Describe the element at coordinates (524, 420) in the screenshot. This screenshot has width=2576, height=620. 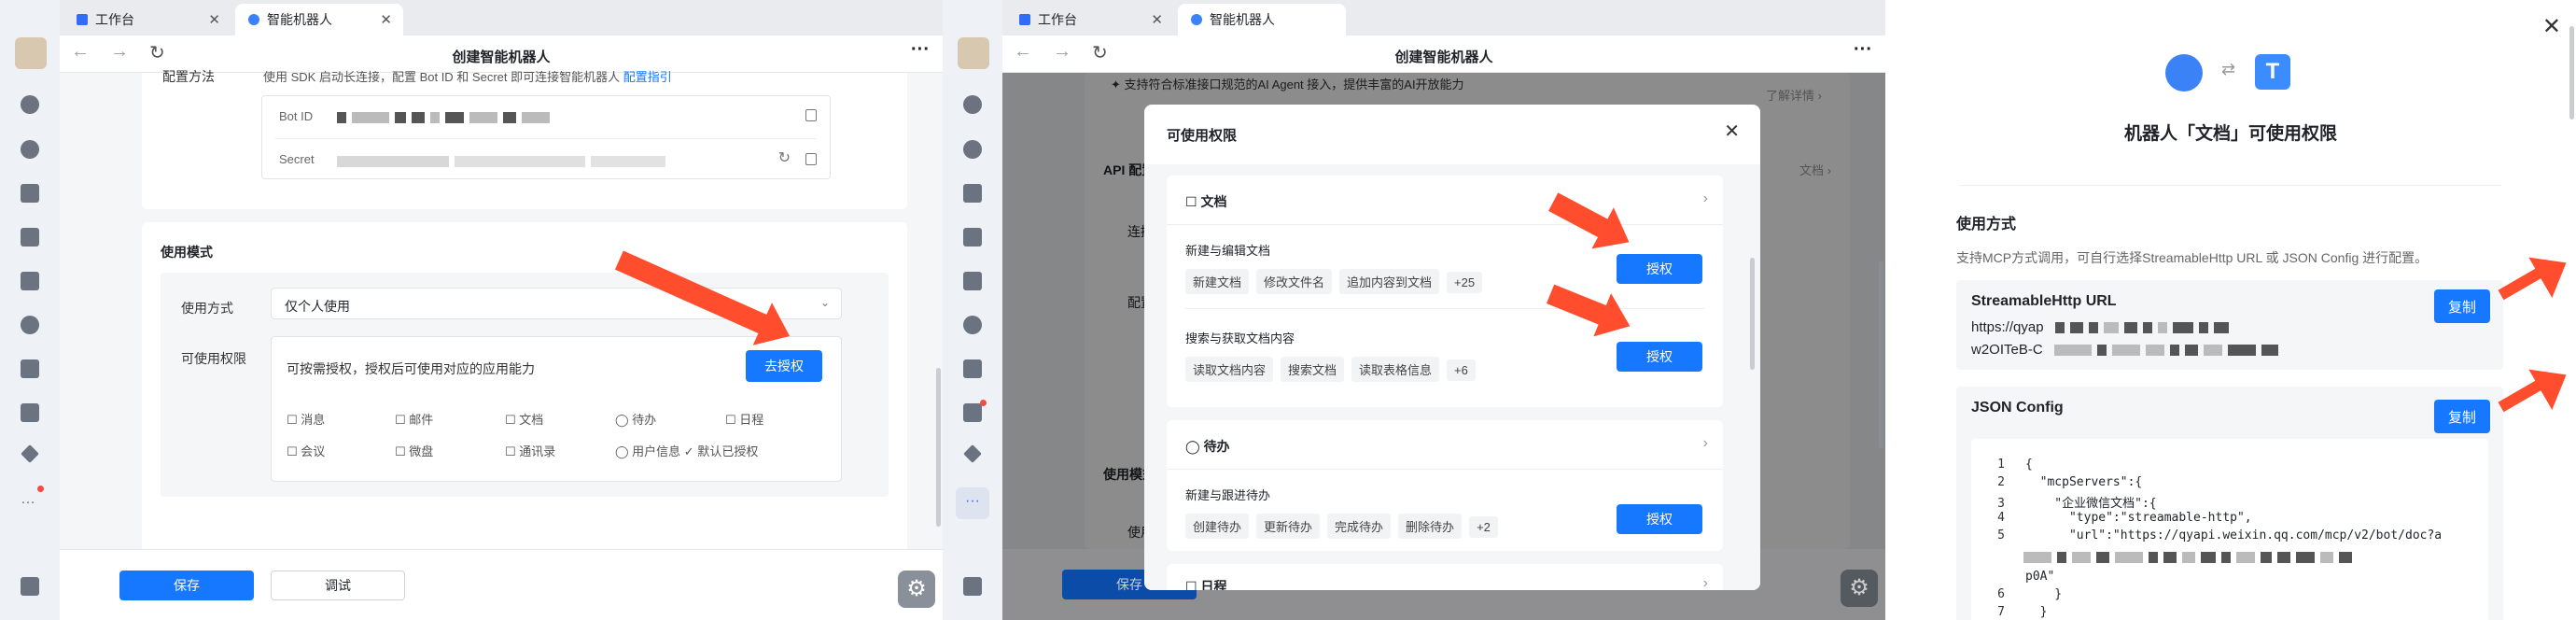
I see `perm-doc: ☐ 文档` at that location.